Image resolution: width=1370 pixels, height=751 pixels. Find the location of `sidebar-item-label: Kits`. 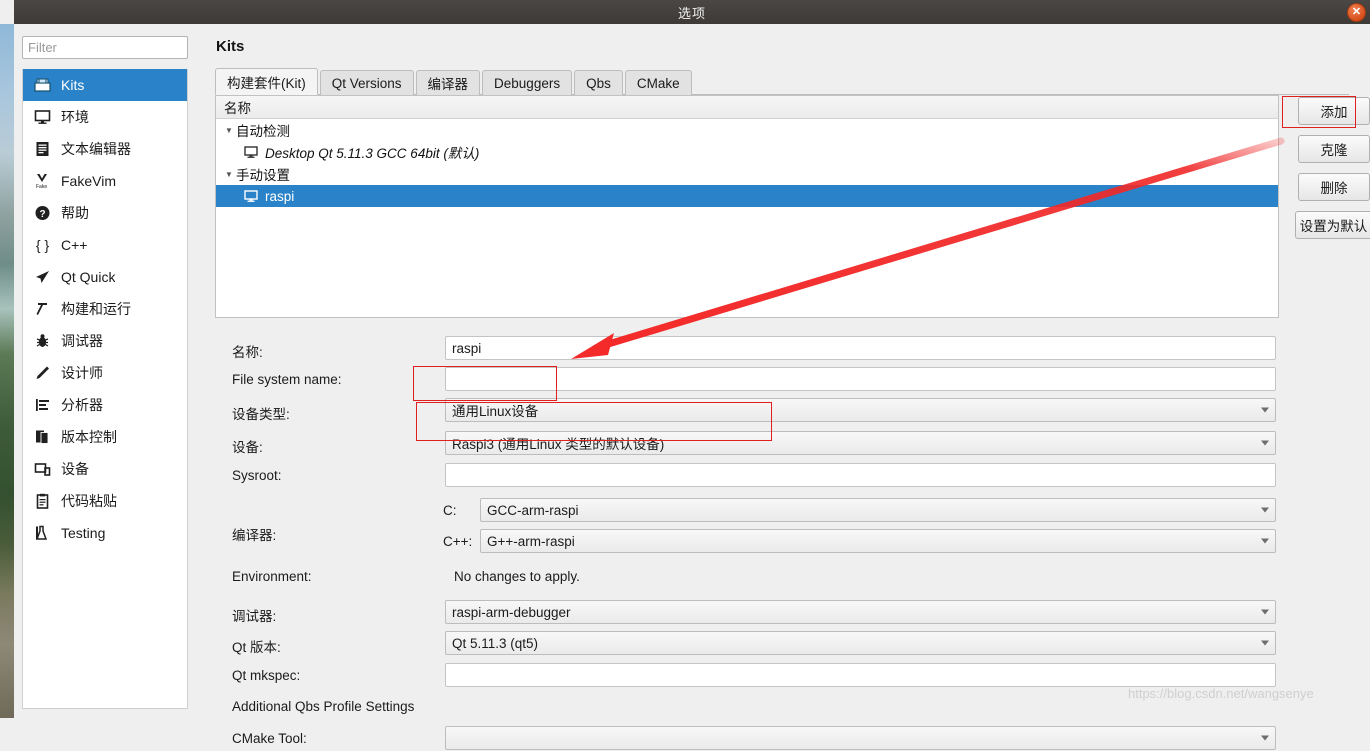

sidebar-item-label: Kits is located at coordinates (73, 85).